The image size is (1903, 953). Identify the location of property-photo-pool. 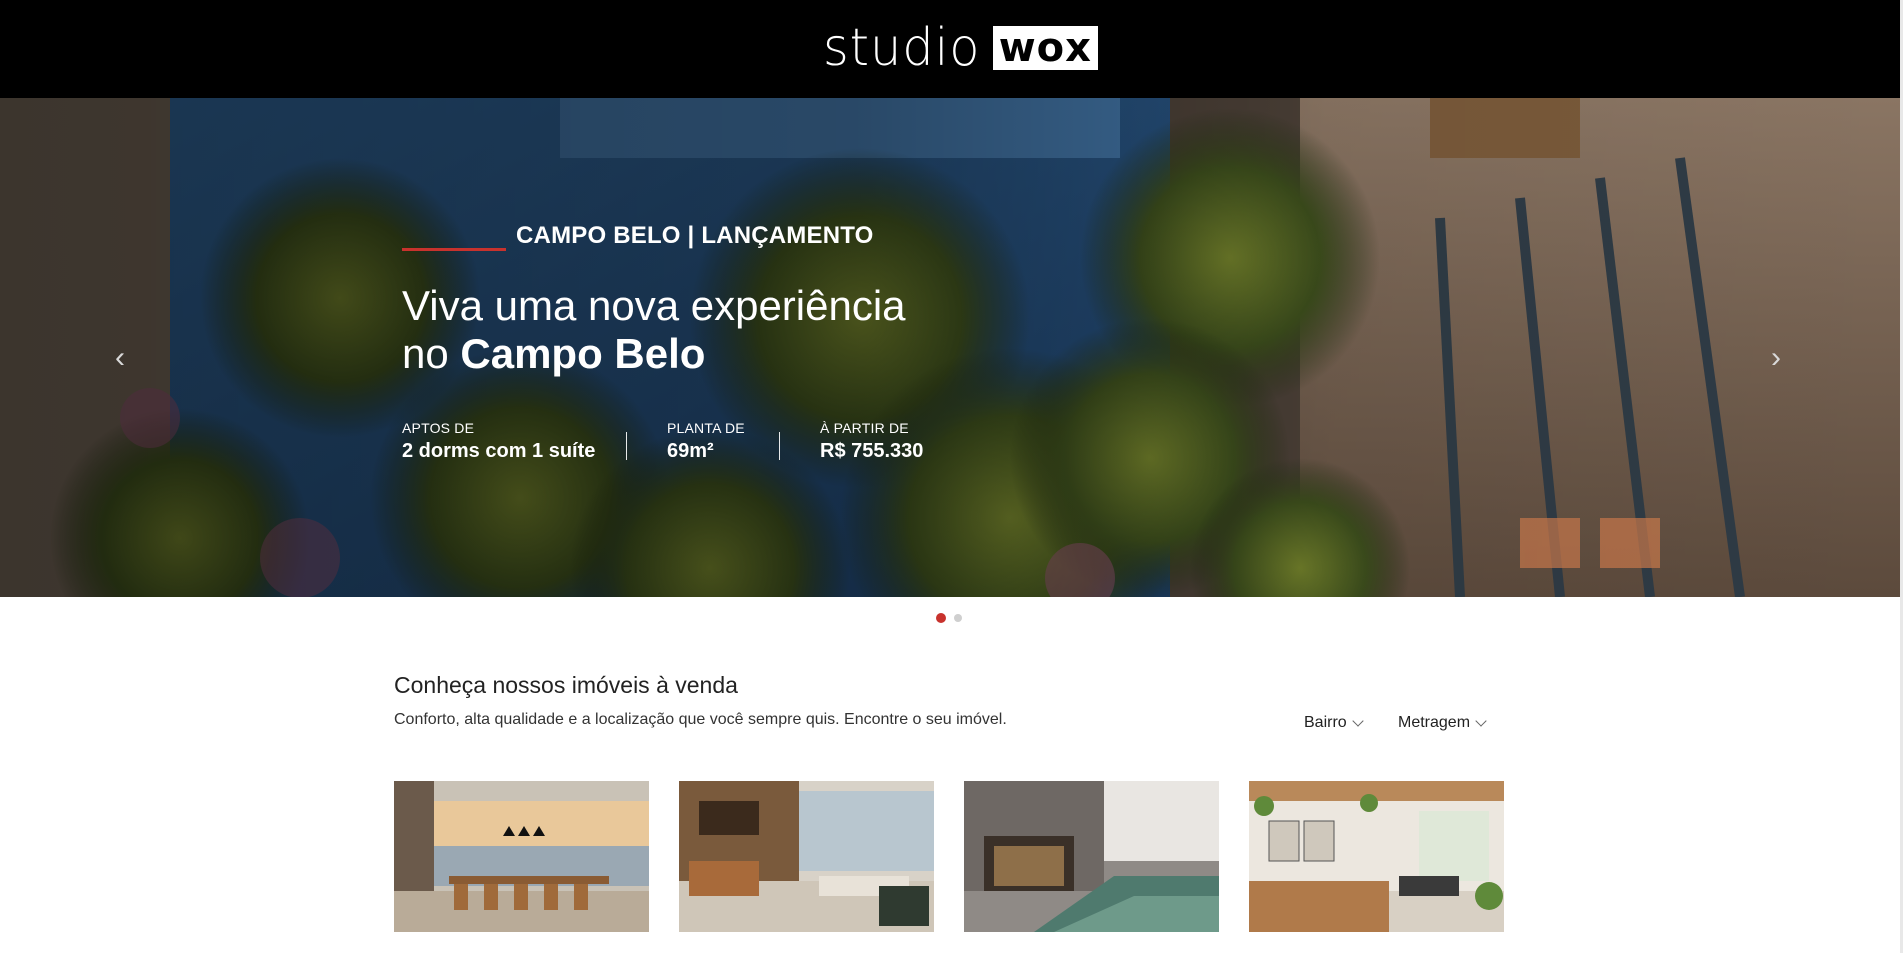
(1091, 856).